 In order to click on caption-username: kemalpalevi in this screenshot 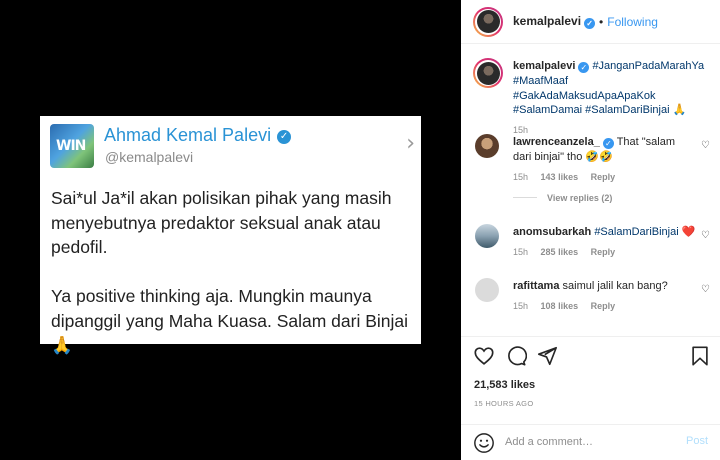, I will do `click(544, 66)`.